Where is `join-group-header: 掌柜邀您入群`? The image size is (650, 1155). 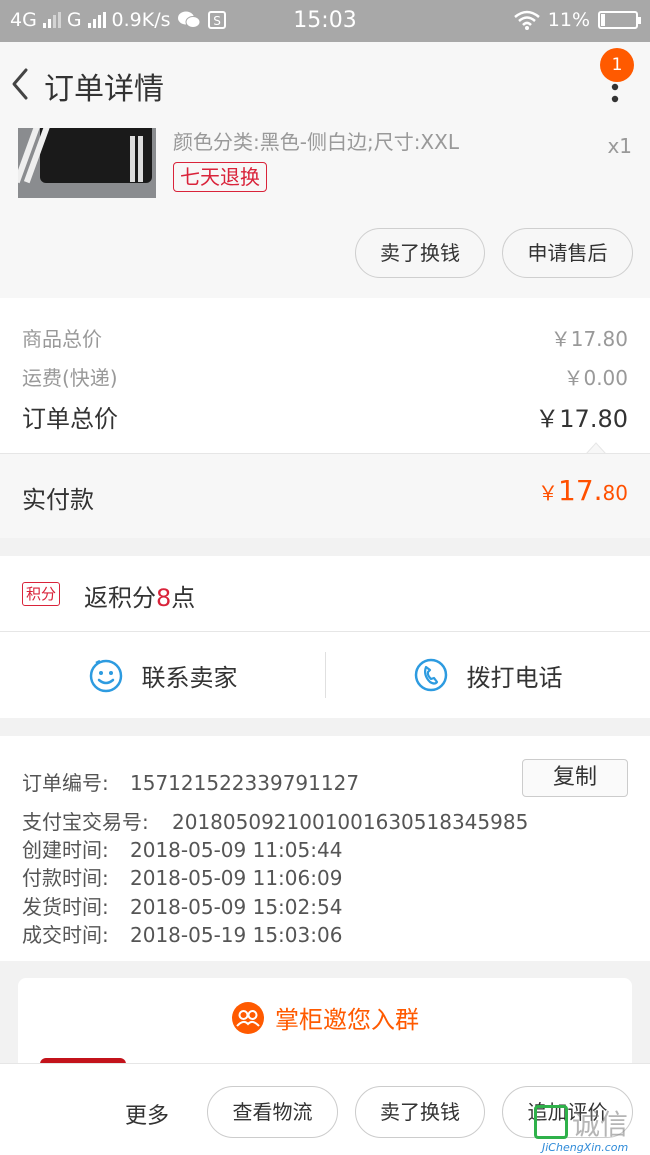 join-group-header: 掌柜邀您入群 is located at coordinates (325, 1017).